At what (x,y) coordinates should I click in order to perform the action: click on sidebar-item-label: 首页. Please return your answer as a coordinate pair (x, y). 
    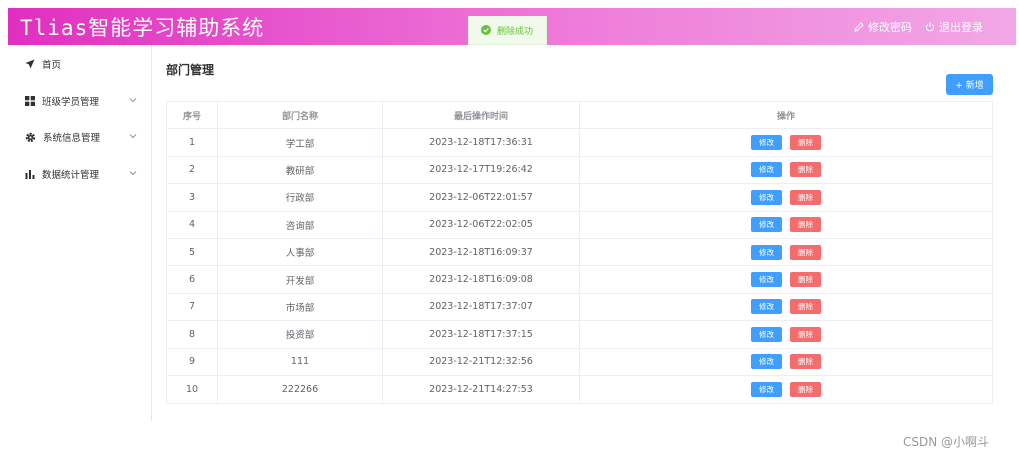
    Looking at the image, I should click on (52, 65).